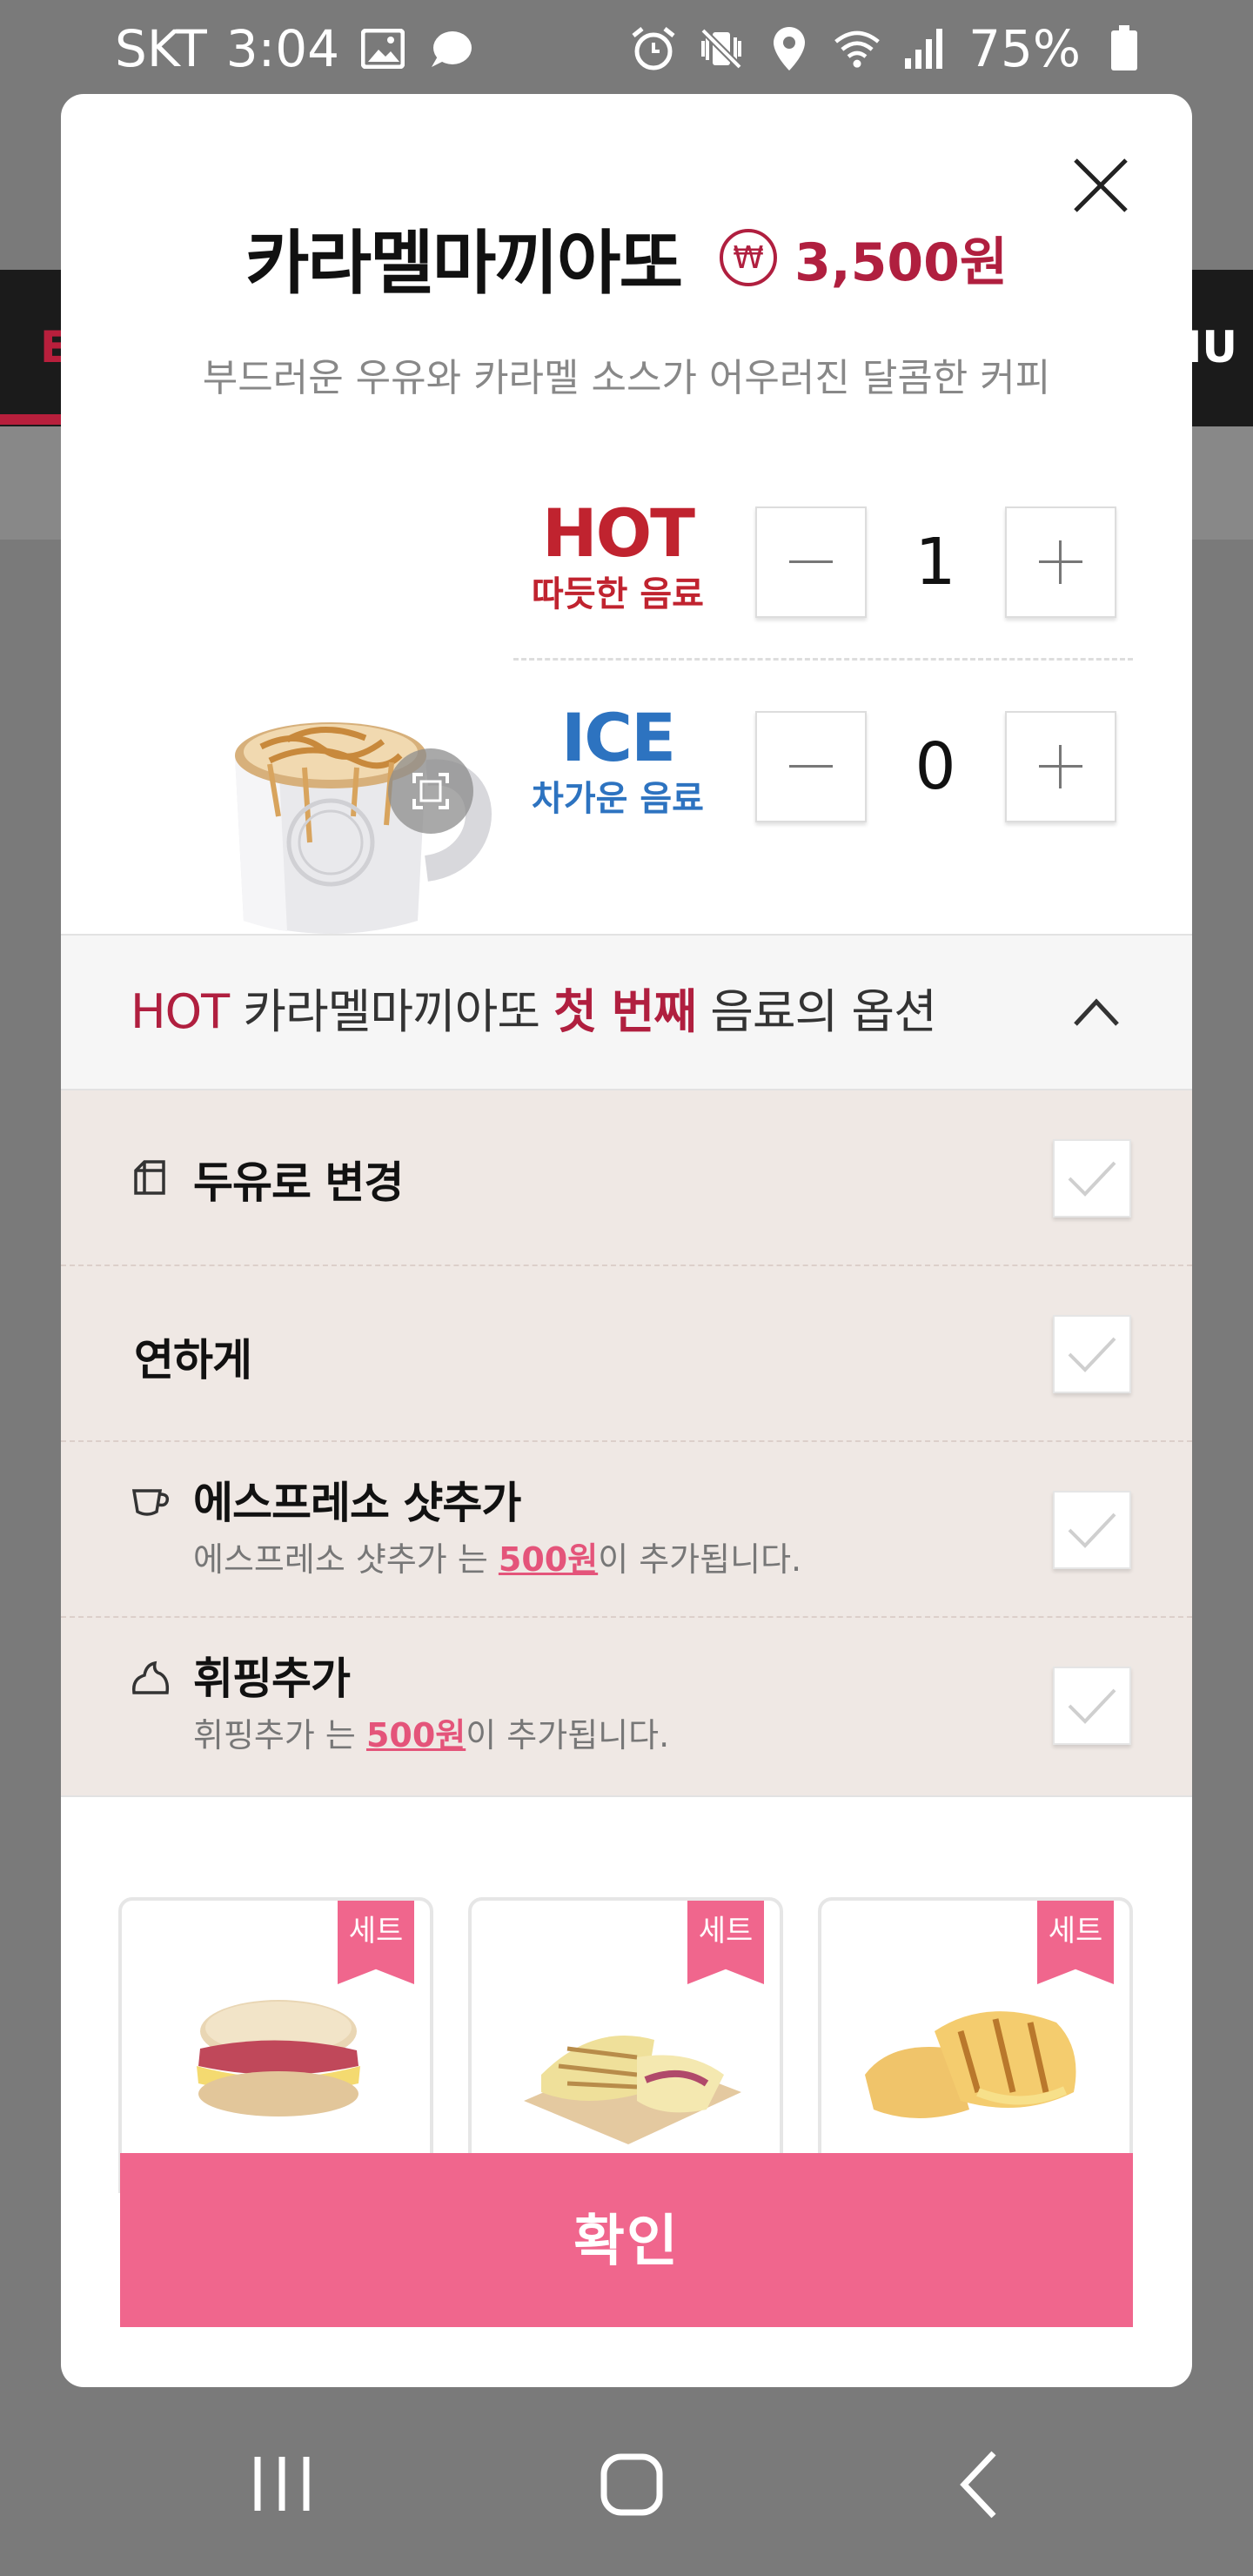  What do you see at coordinates (618, 799) in the screenshot?
I see `ice-sublabel: 차가운 음료` at bounding box center [618, 799].